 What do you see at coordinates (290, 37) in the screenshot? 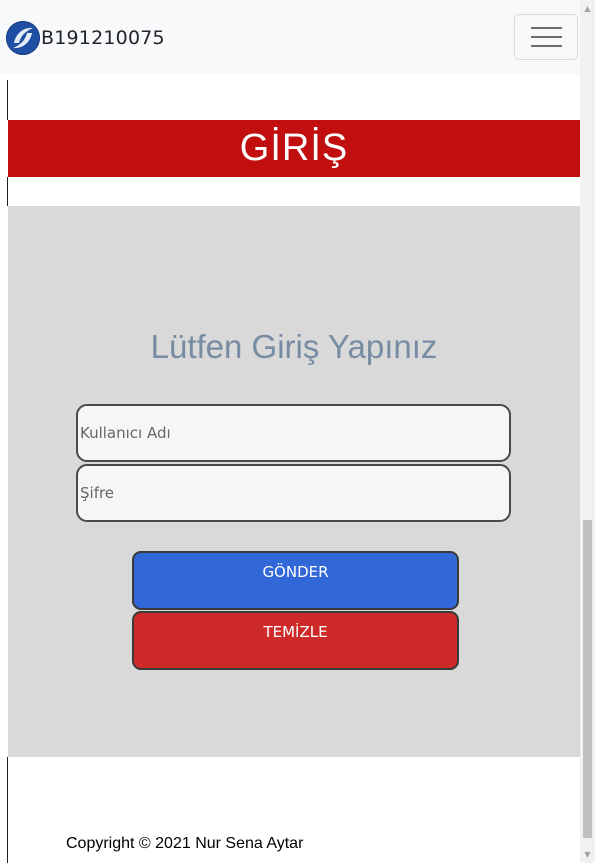
I see `navbar: B191210075` at bounding box center [290, 37].